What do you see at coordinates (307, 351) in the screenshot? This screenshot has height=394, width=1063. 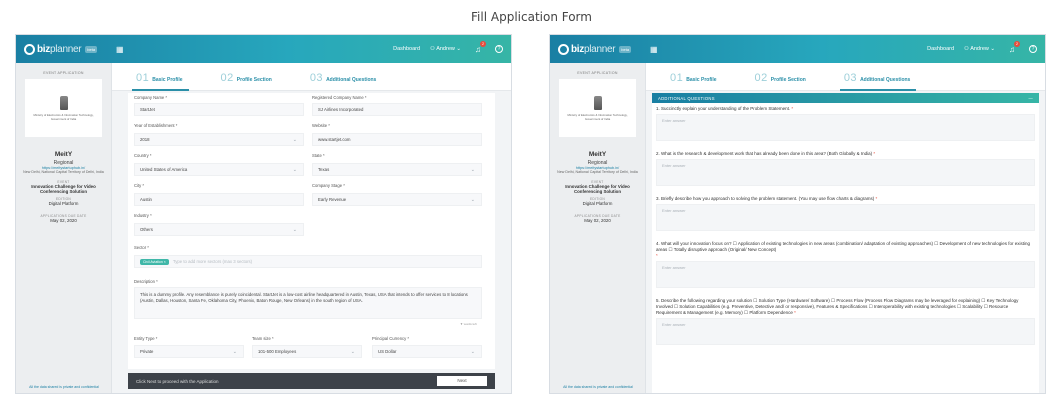 I see `team-size-select: 101-500 Employees ⌄` at bounding box center [307, 351].